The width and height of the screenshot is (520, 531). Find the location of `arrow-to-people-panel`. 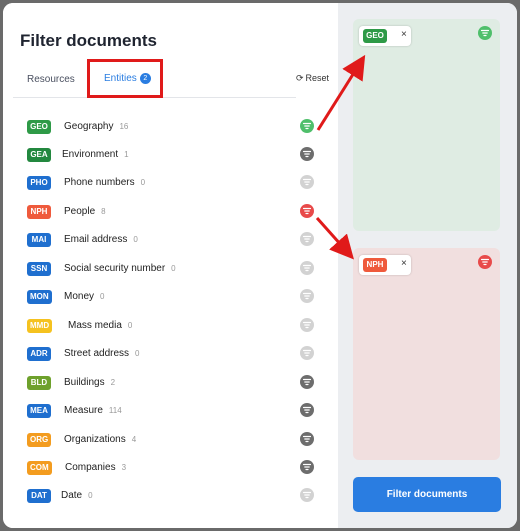

arrow-to-people-panel is located at coordinates (334, 238).